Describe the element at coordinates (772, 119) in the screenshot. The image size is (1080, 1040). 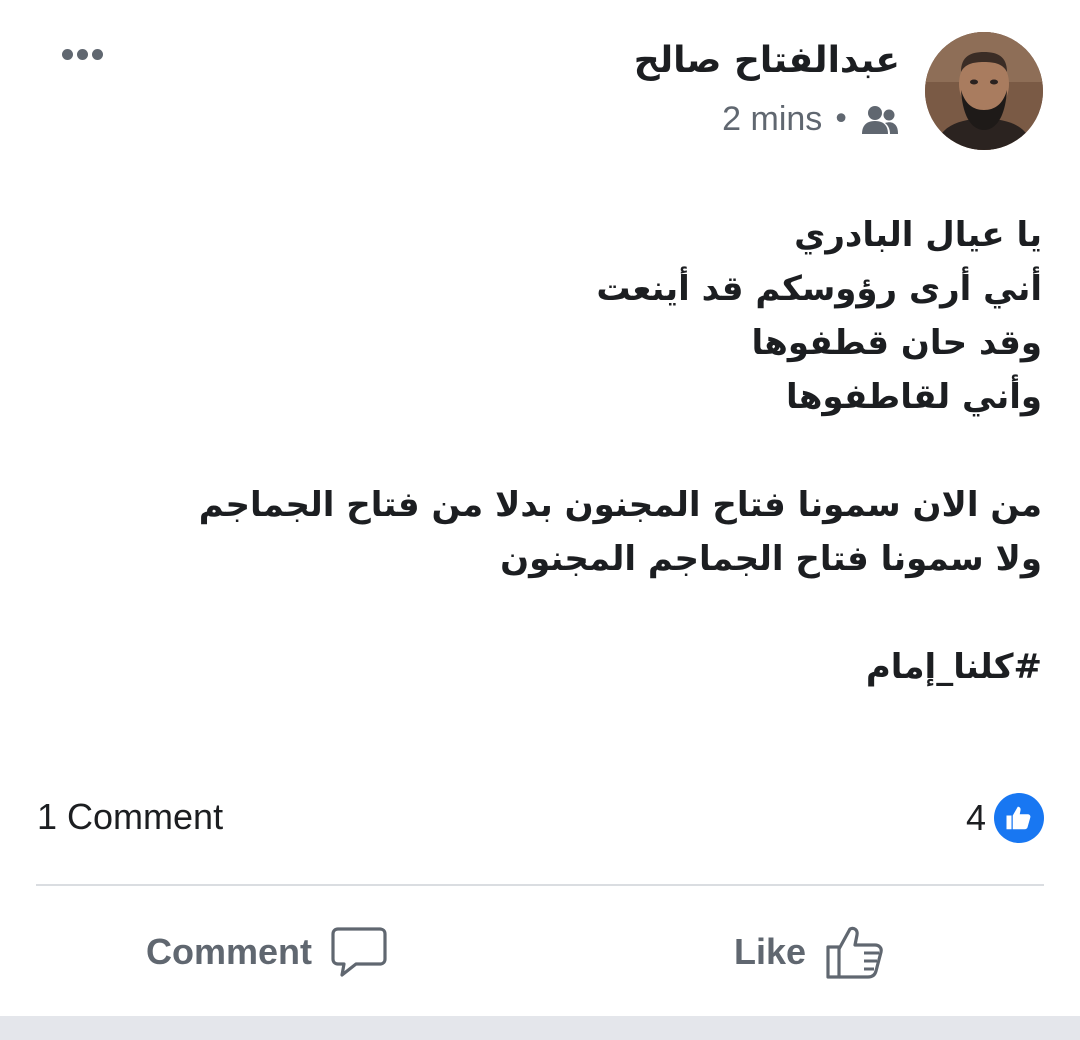
I see `post-time: 2 mins` at that location.